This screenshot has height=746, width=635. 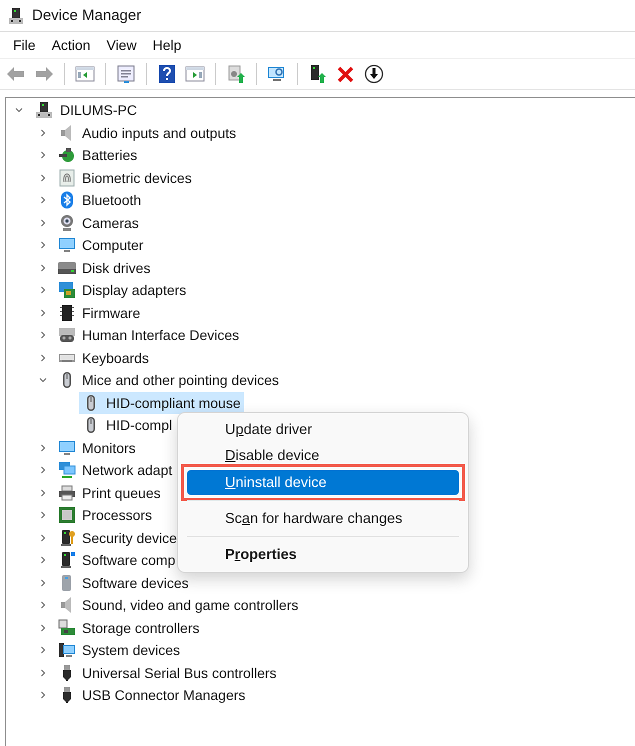 I want to click on menu-item: Uninstall device, so click(x=323, y=482).